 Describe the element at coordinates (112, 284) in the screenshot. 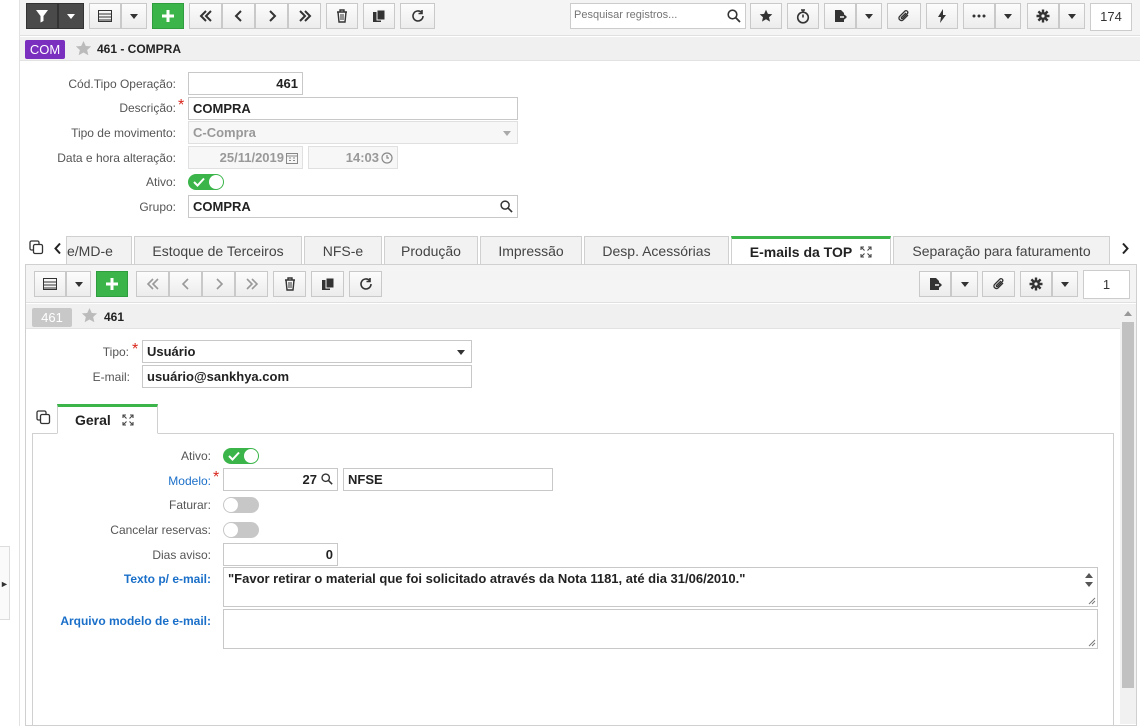

I see `detail-add-button` at that location.